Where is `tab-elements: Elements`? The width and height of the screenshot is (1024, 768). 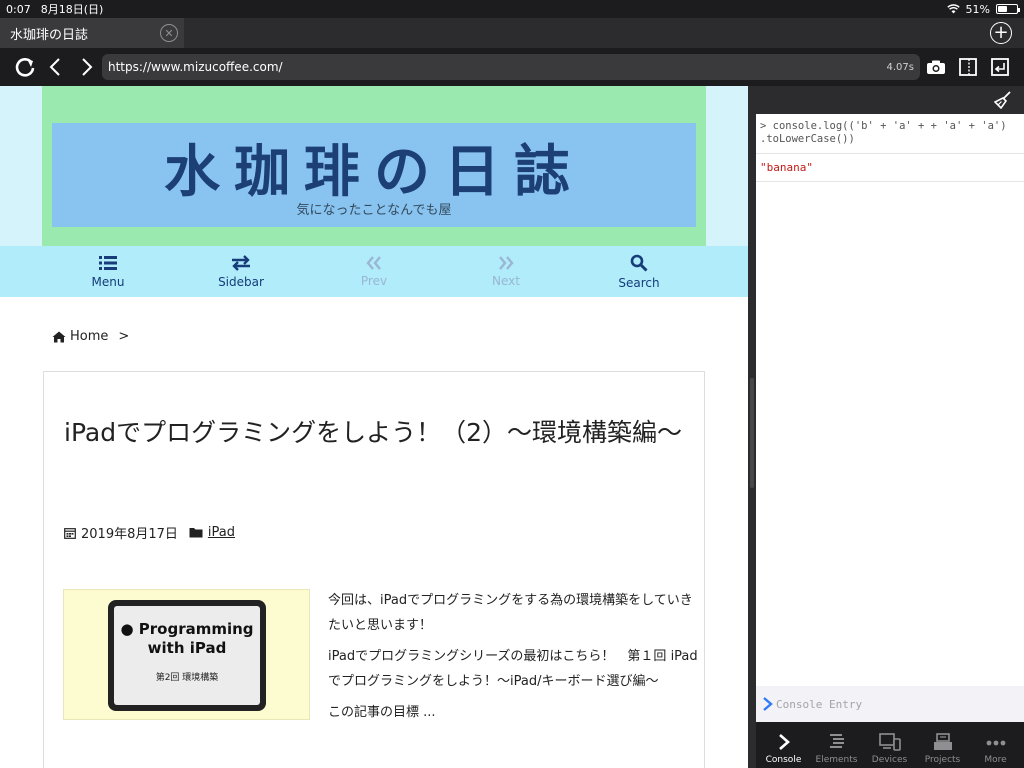
tab-elements: Elements is located at coordinates (836, 745).